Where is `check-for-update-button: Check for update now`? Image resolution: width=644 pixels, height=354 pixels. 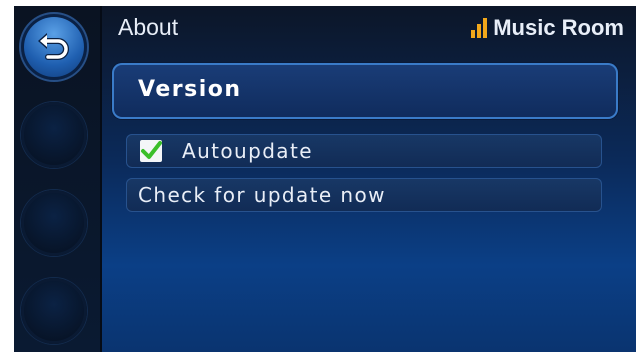
check-for-update-button: Check for update now is located at coordinates (364, 195).